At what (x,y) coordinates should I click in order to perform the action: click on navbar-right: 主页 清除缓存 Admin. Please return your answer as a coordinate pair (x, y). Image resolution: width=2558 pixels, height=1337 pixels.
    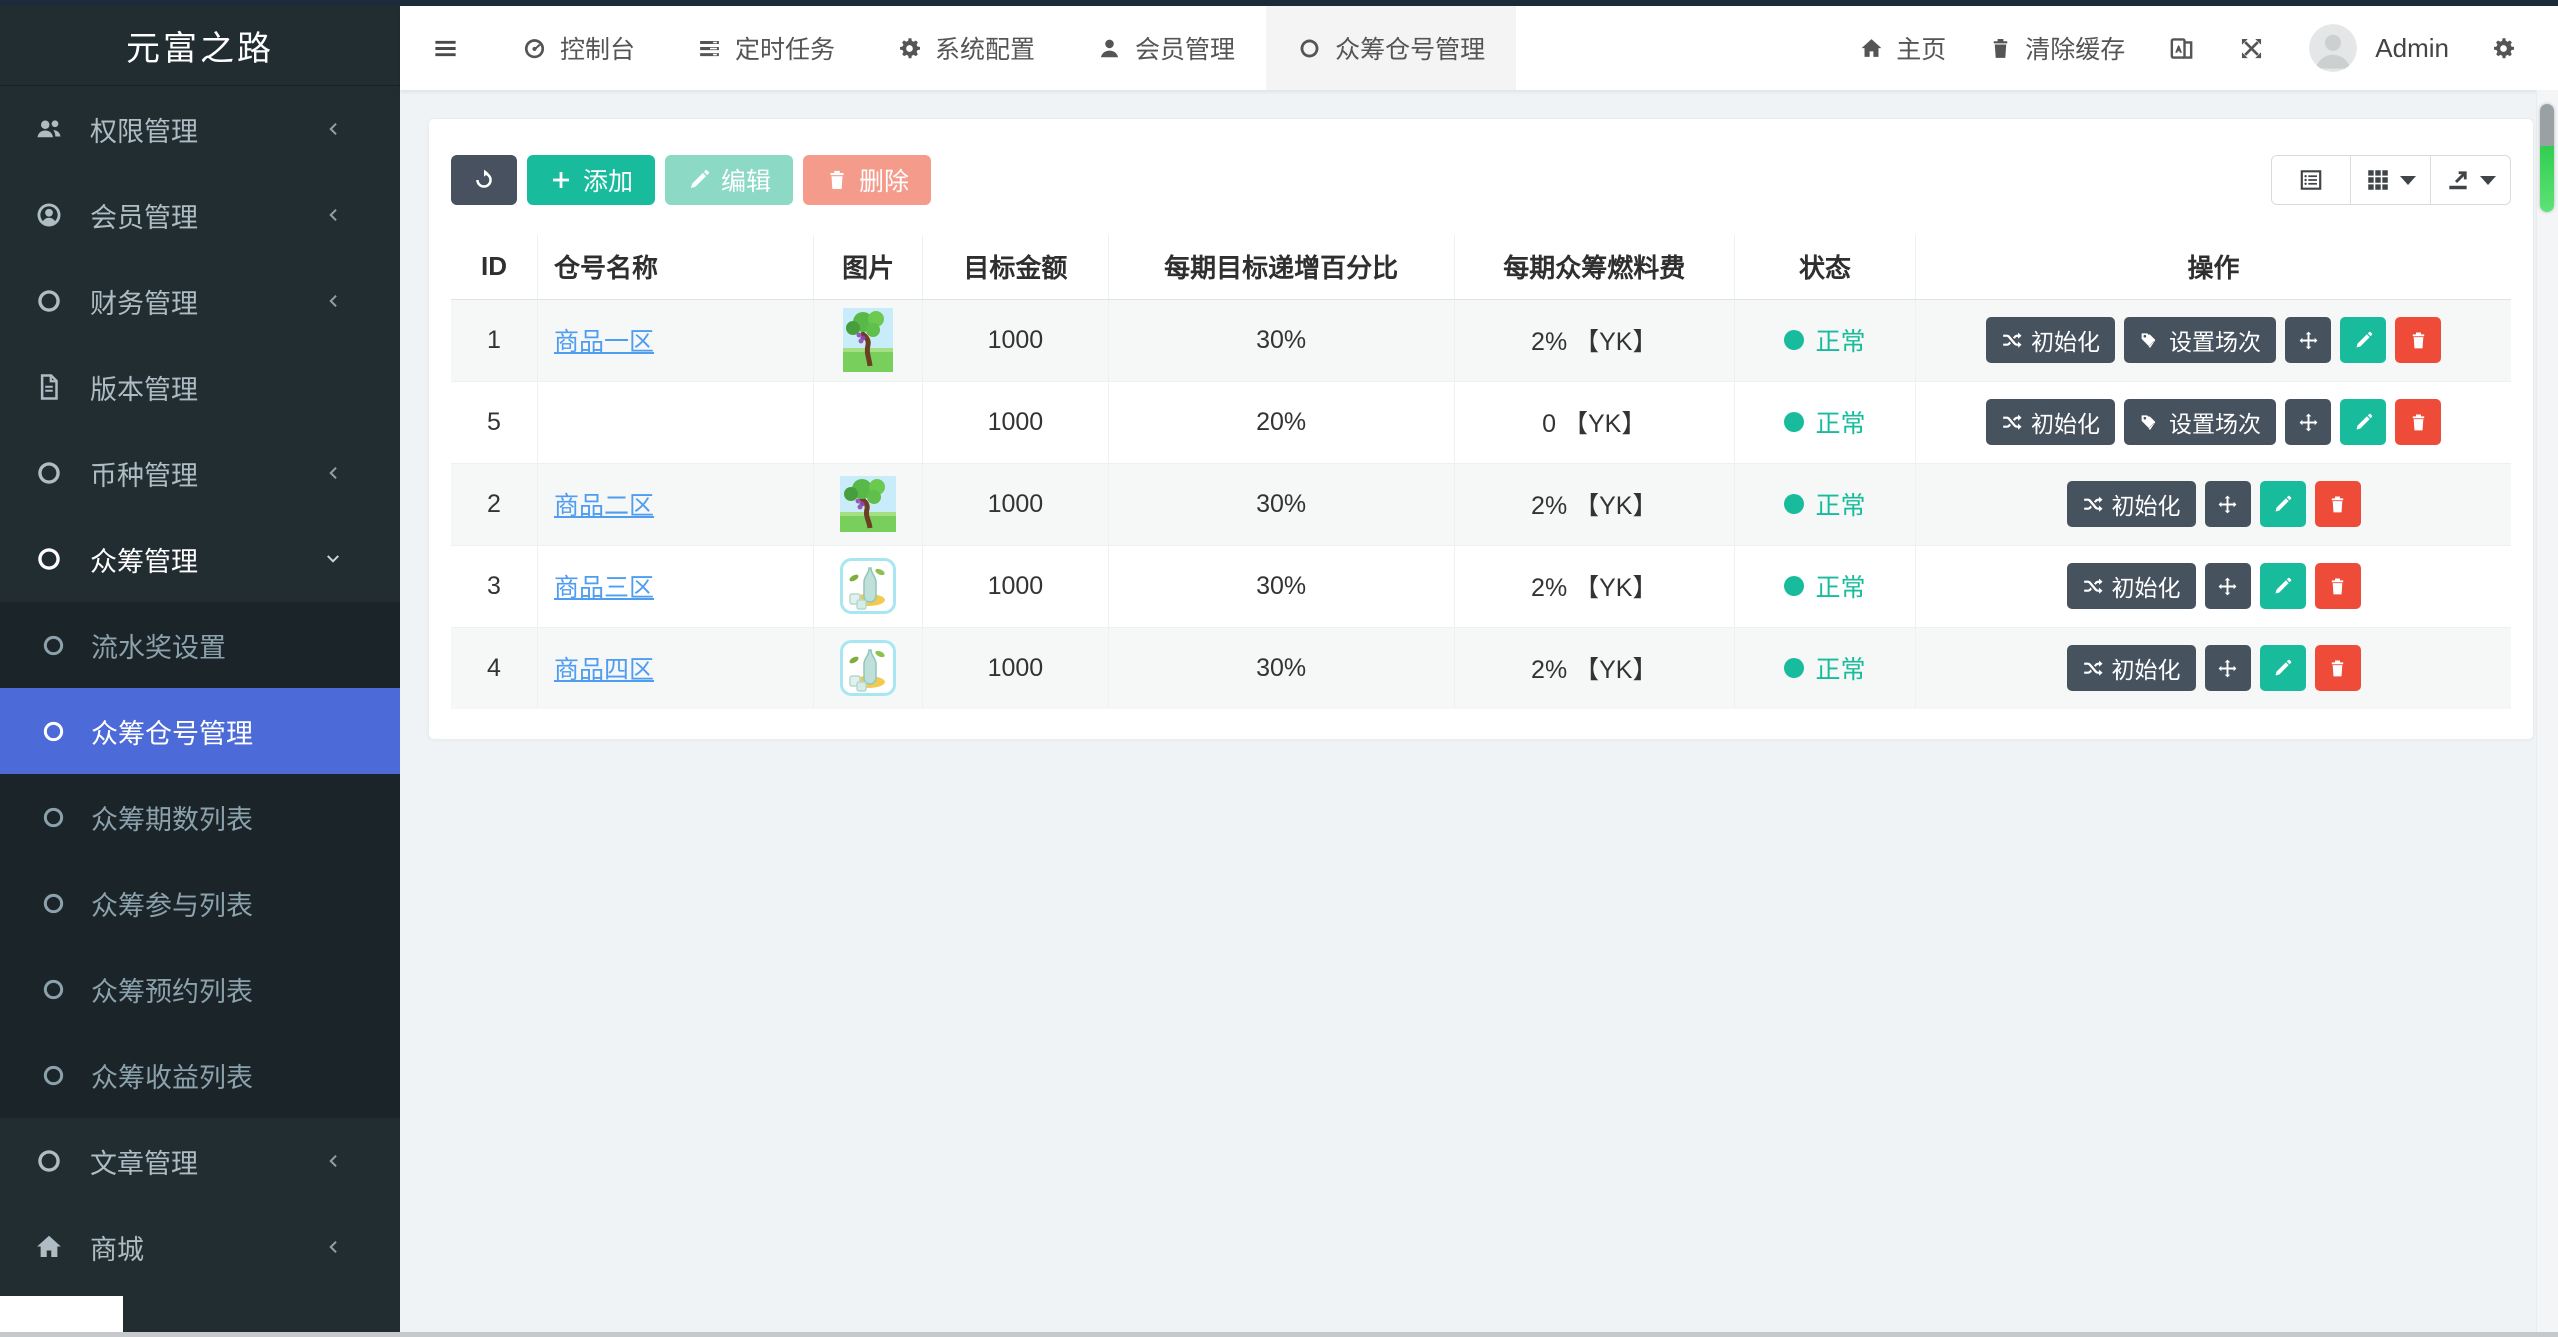
    Looking at the image, I should click on (2208, 48).